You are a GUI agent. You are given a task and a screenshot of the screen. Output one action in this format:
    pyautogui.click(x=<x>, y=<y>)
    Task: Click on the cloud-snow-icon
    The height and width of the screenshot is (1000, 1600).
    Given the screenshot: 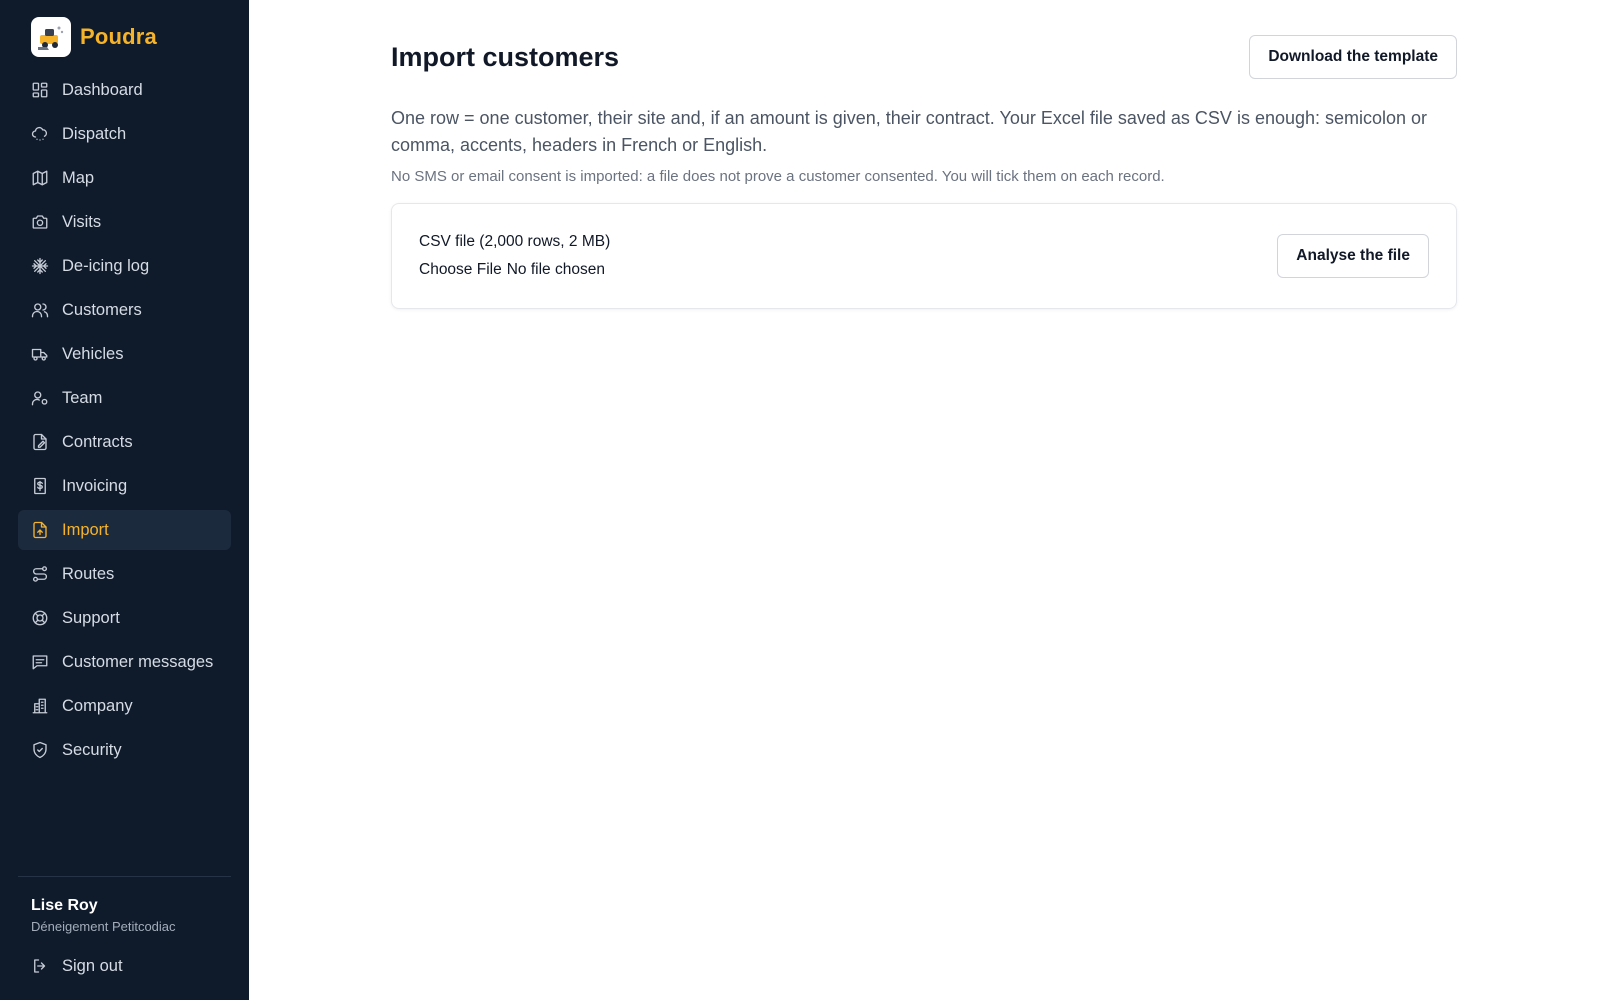 What is the action you would take?
    pyautogui.click(x=40, y=134)
    